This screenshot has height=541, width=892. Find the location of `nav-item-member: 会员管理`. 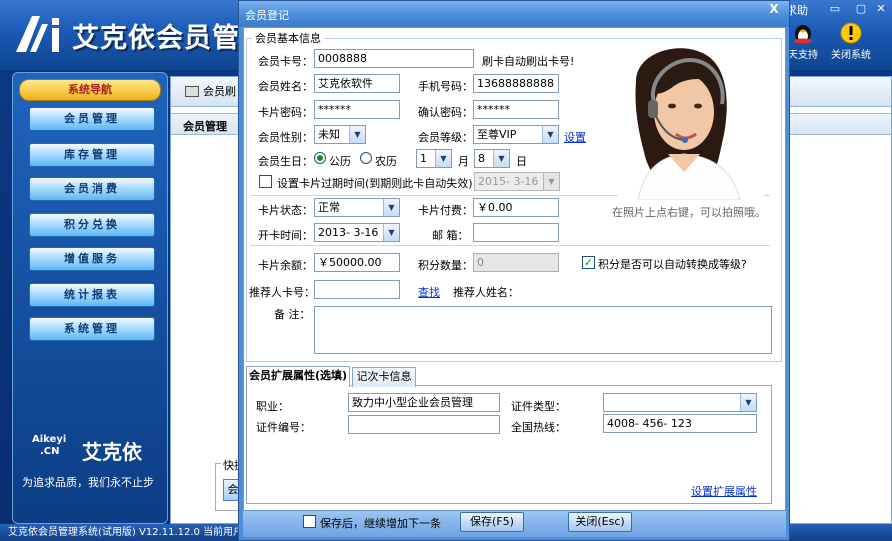

nav-item-member: 会员管理 is located at coordinates (92, 119).